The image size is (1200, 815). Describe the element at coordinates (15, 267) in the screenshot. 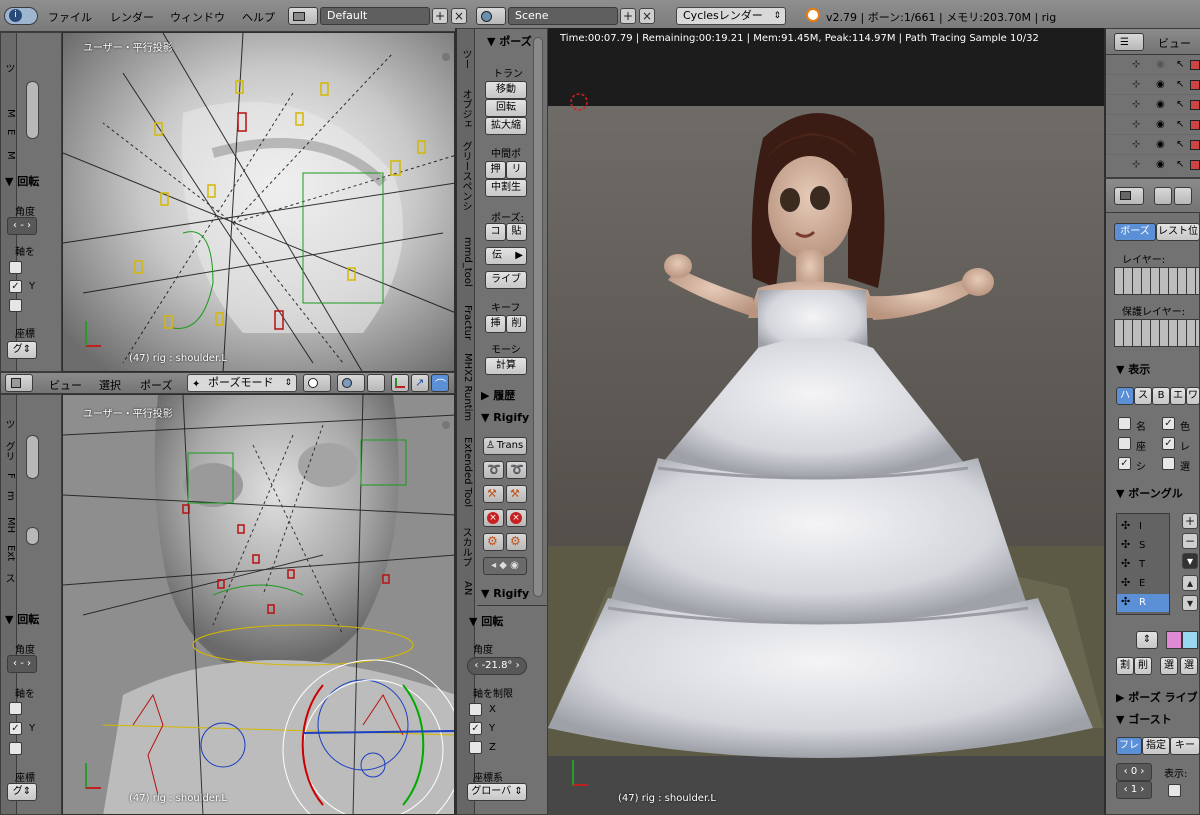

I see `axis-x-checkbox` at that location.